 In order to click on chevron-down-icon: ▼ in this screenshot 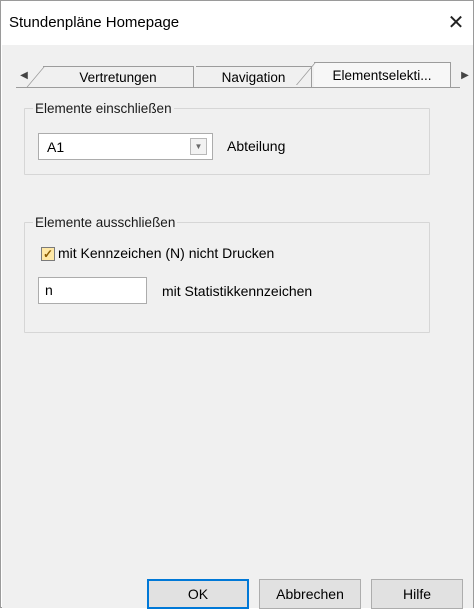, I will do `click(198, 146)`.